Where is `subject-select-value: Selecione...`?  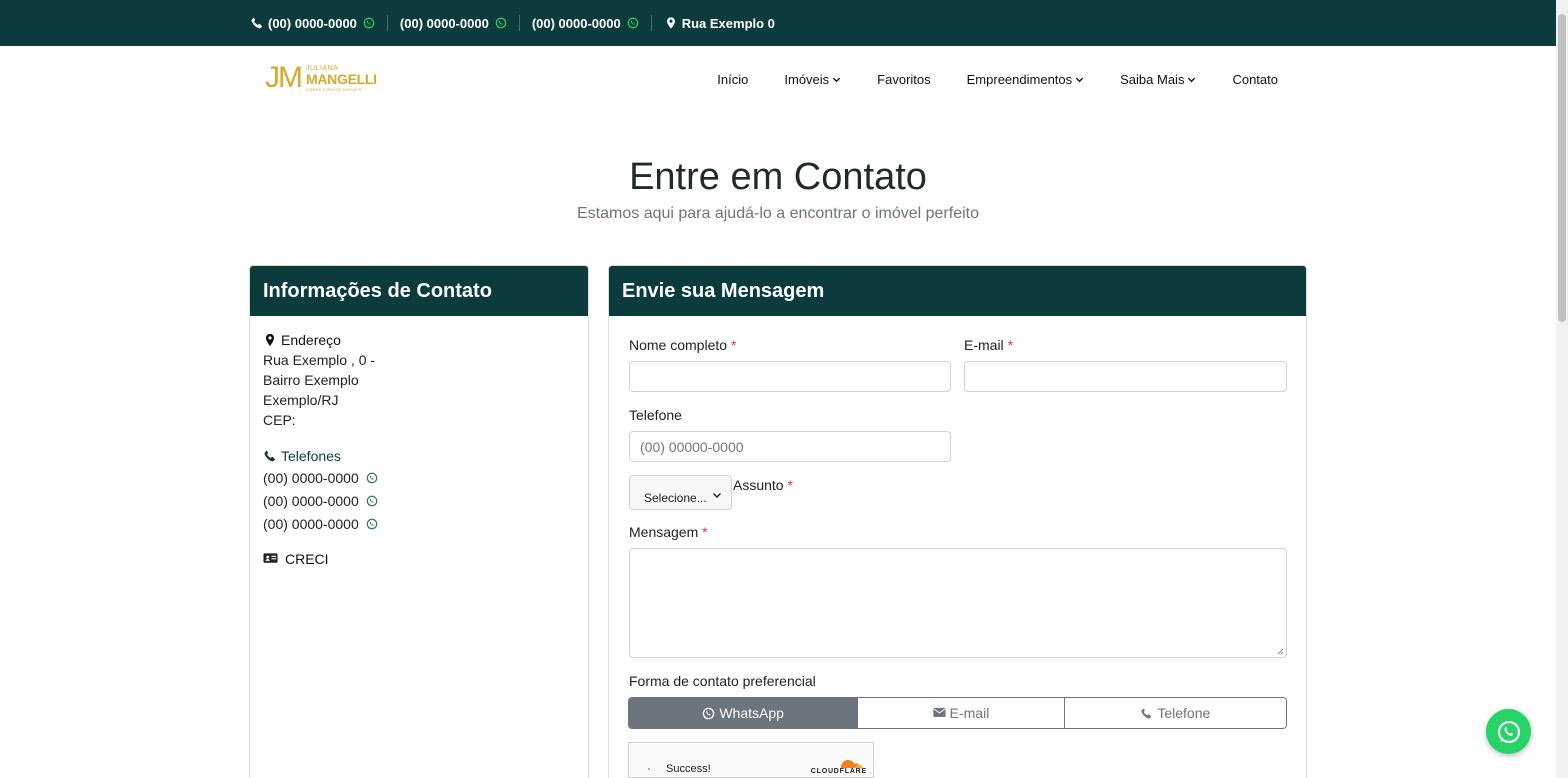 subject-select-value: Selecione... is located at coordinates (675, 497).